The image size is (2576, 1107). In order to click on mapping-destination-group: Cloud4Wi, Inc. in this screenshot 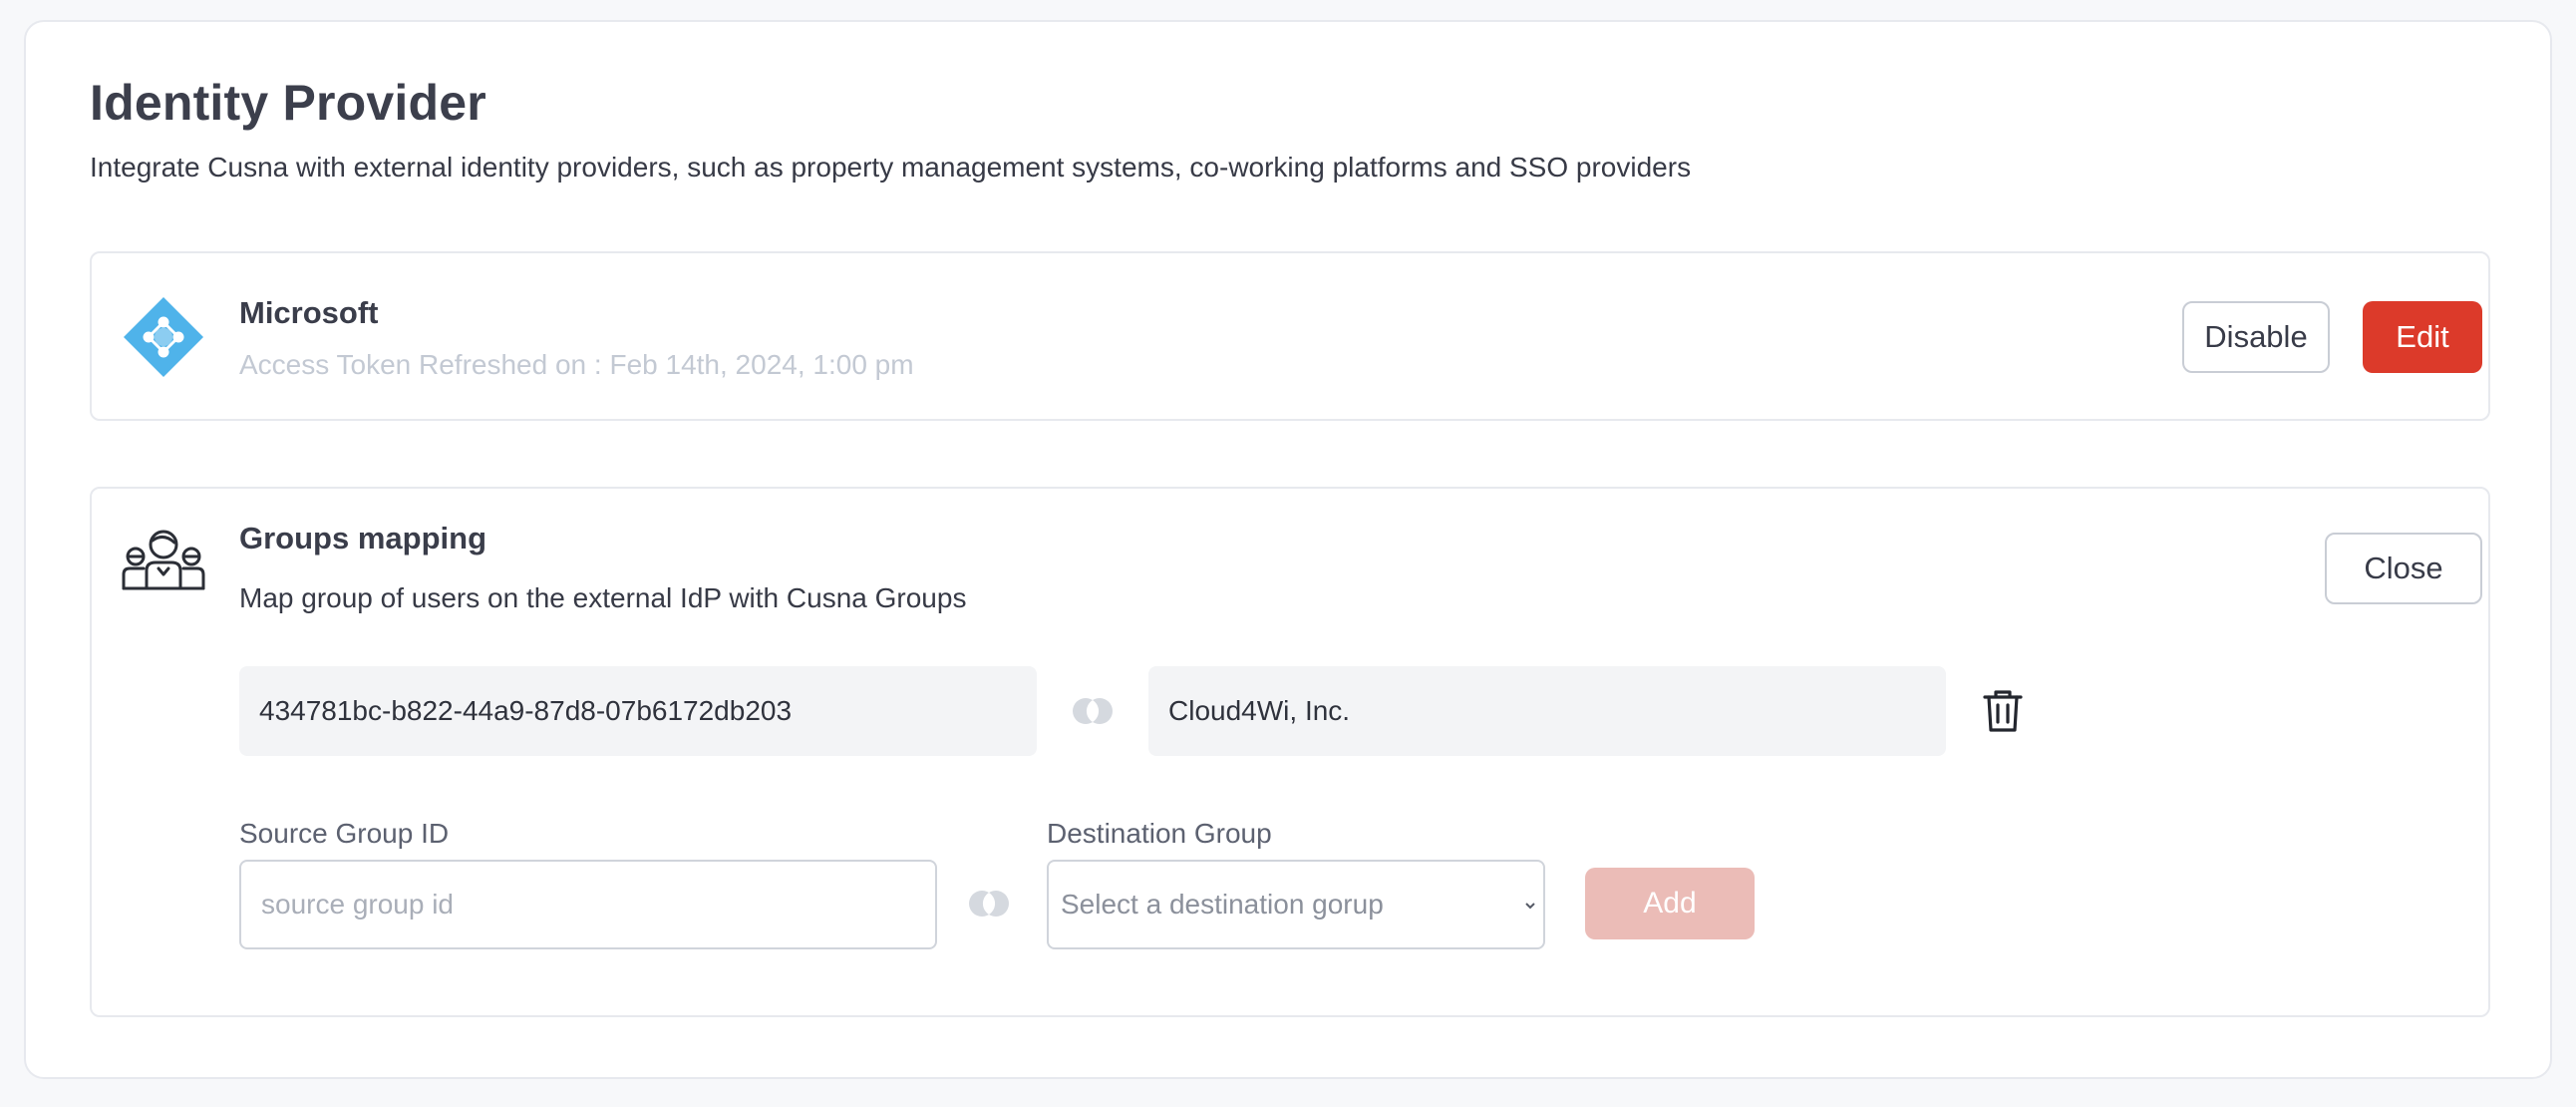, I will do `click(1547, 711)`.